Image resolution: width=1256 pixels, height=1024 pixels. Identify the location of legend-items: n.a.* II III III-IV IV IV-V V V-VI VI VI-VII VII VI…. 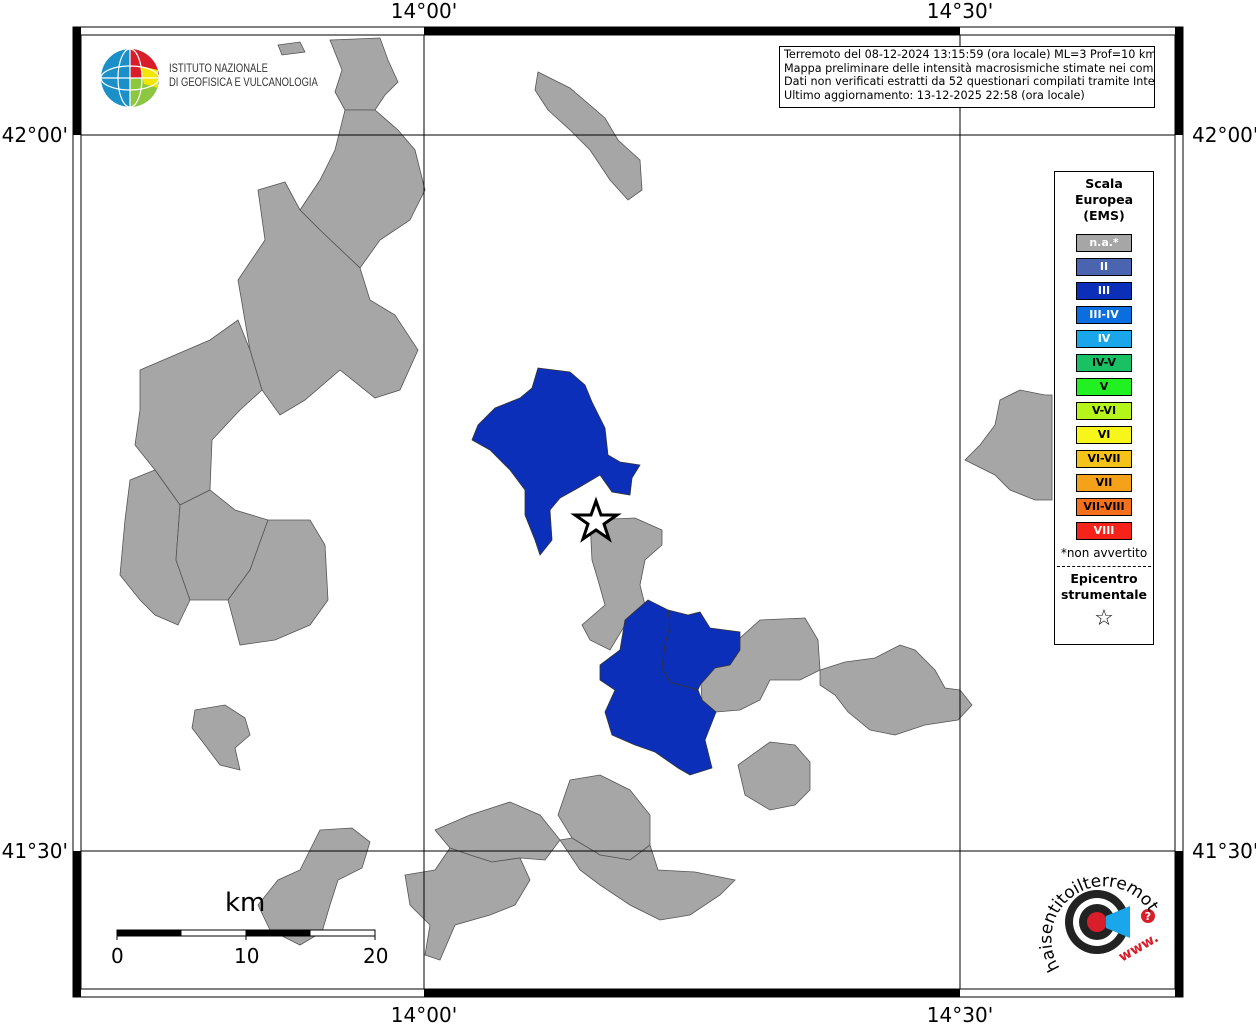
(1104, 387).